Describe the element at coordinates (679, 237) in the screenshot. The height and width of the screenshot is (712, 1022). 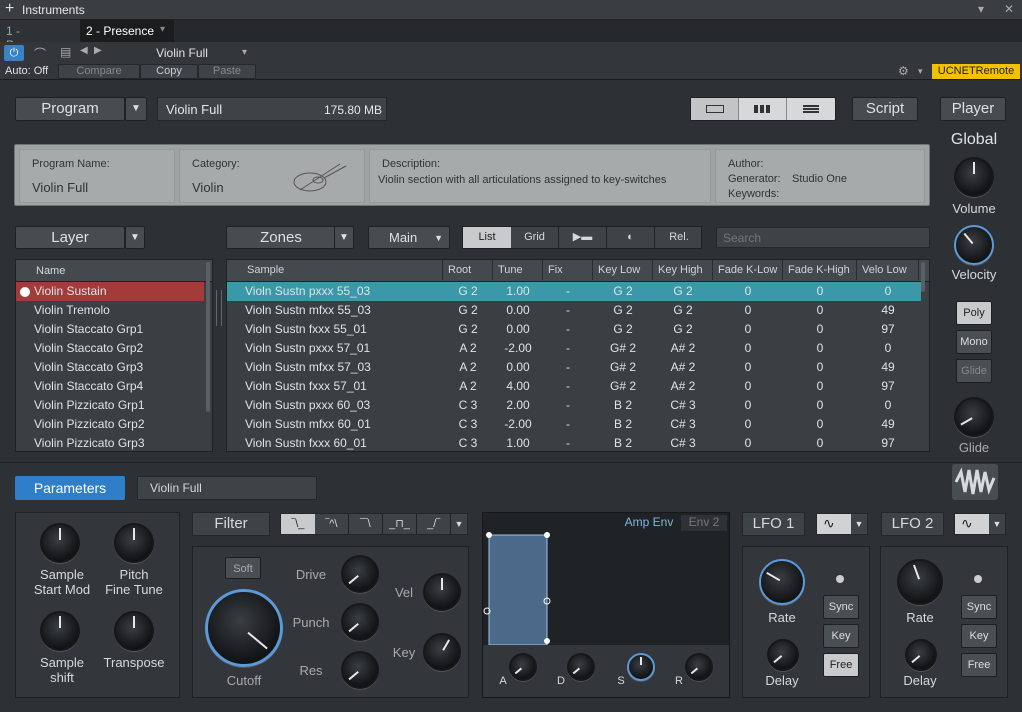
I see `rel-tab: Rel.` at that location.